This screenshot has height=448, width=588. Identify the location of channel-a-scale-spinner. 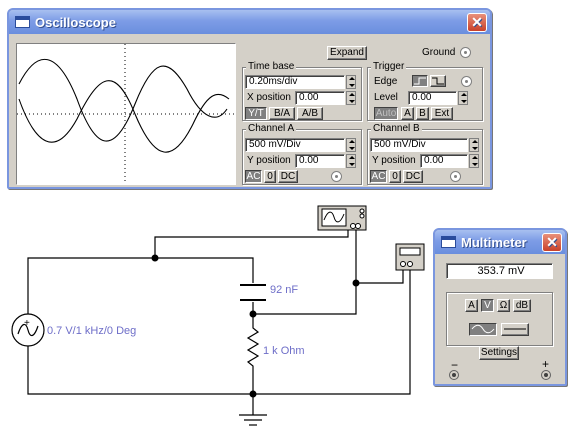
(351, 145).